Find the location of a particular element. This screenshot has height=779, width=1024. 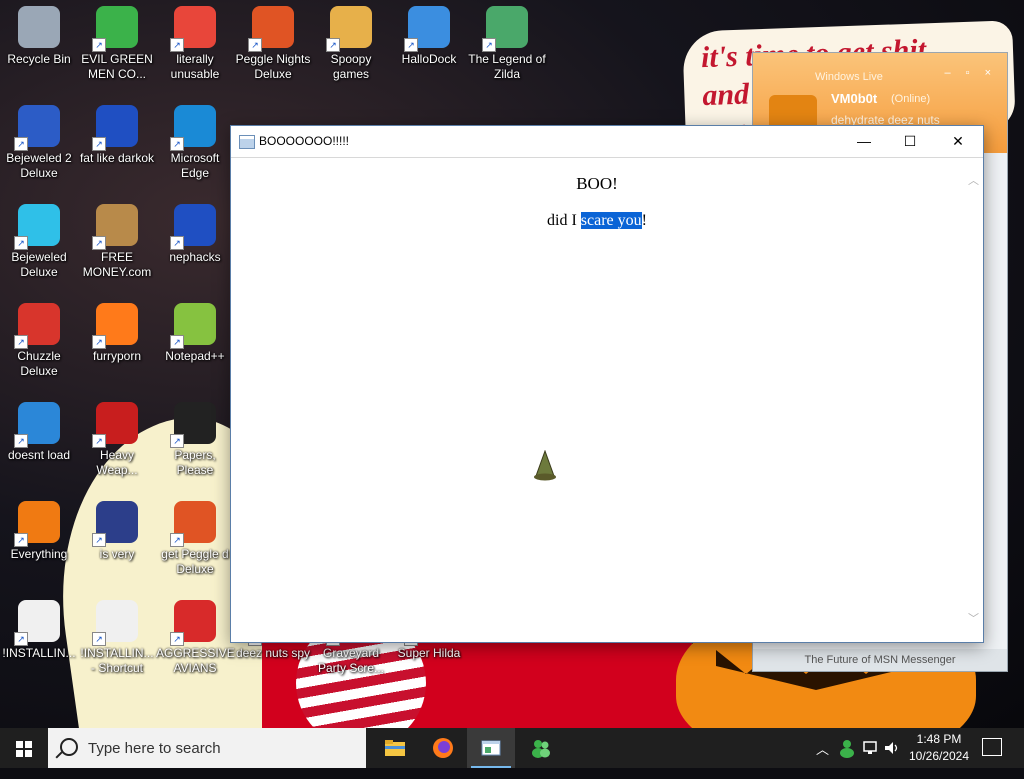

bejeweled-icon: ↗ is located at coordinates (37, 227).